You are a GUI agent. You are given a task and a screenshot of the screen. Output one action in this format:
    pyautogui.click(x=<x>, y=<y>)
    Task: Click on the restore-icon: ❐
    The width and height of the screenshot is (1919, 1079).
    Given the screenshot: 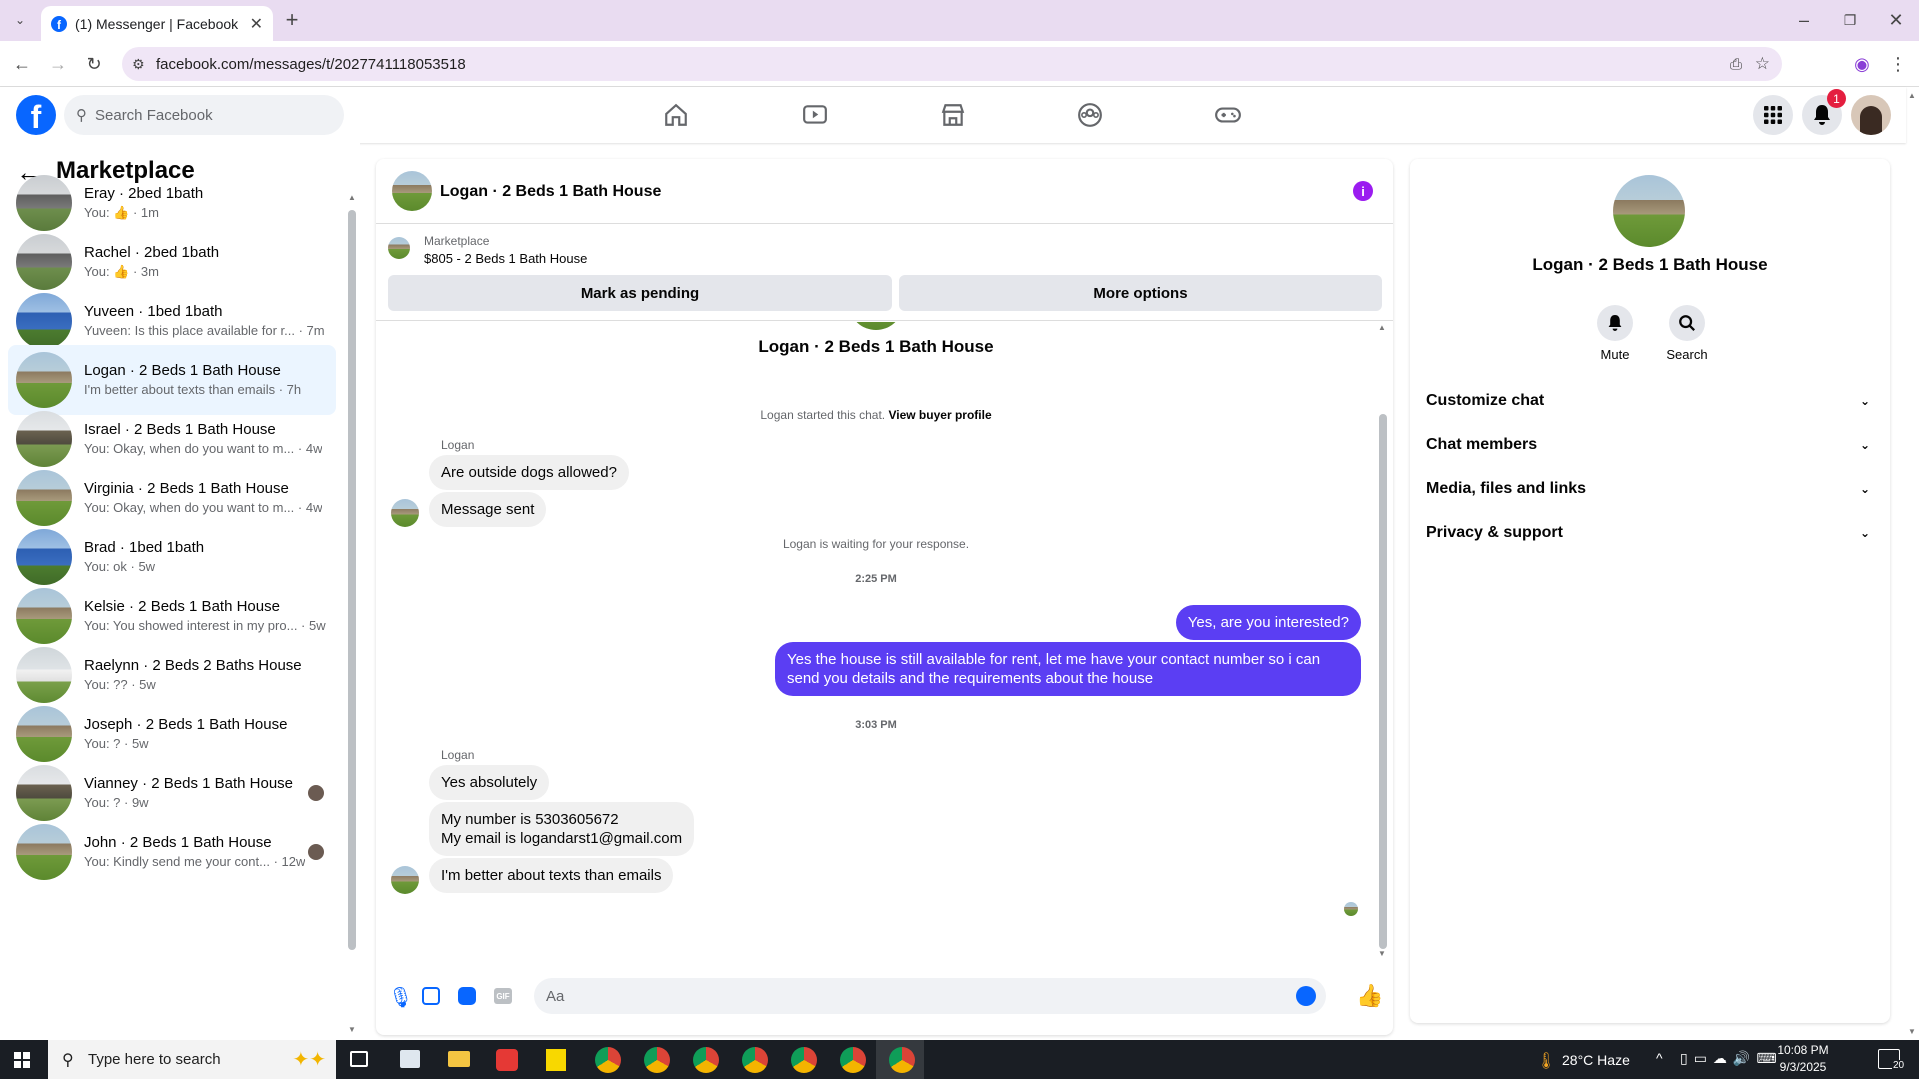 What is the action you would take?
    pyautogui.click(x=1850, y=20)
    